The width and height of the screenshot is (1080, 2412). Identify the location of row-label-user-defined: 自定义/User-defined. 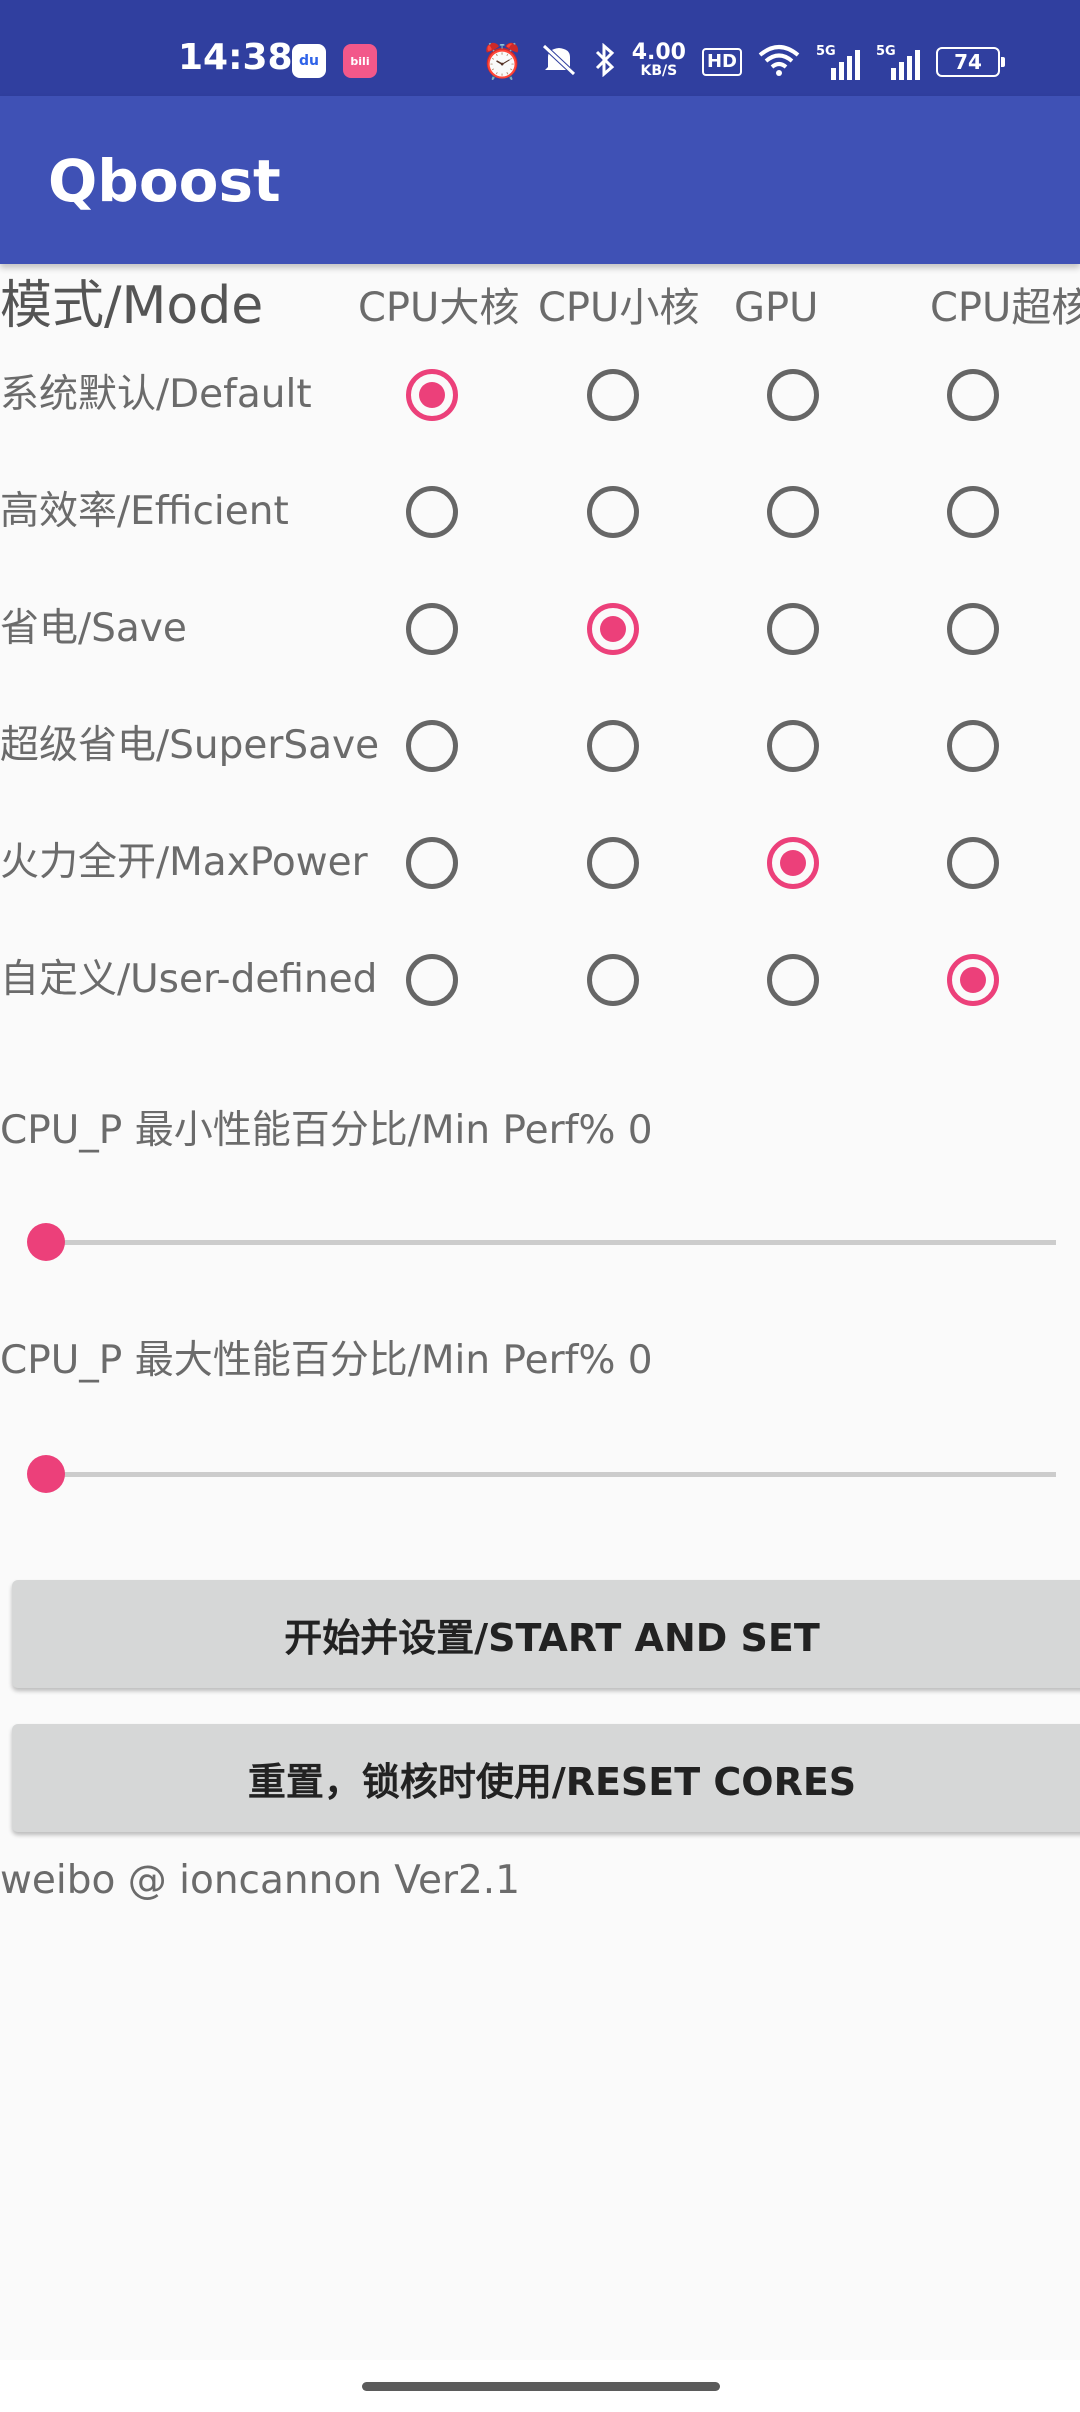
(189, 979).